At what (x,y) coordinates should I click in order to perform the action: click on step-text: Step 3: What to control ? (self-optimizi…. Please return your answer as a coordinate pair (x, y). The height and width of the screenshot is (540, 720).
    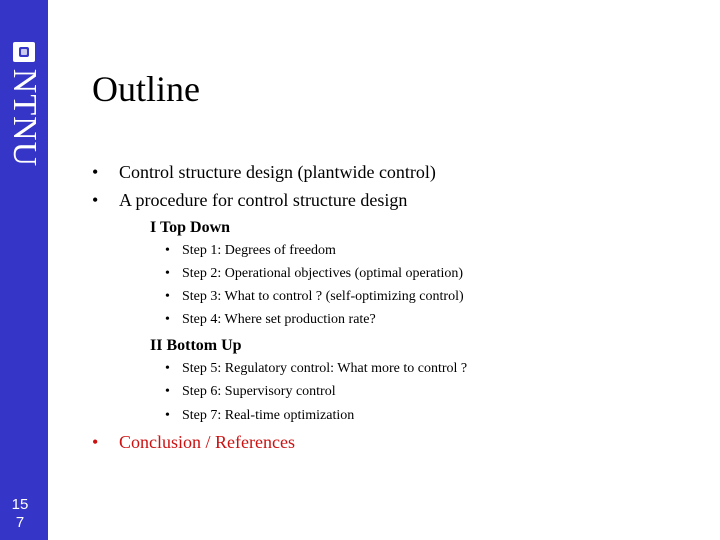
    Looking at the image, I should click on (323, 296).